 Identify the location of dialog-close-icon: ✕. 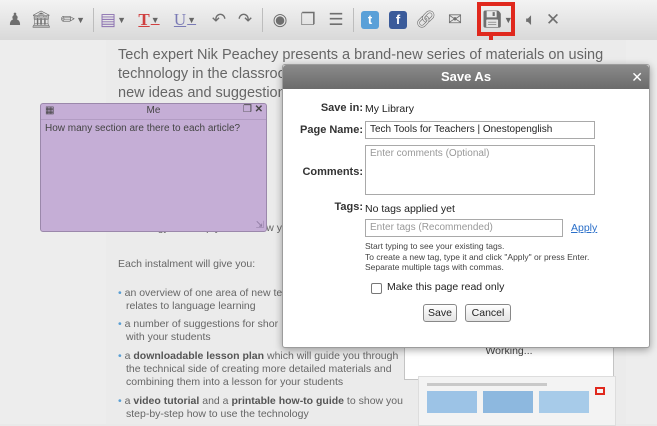
(637, 77).